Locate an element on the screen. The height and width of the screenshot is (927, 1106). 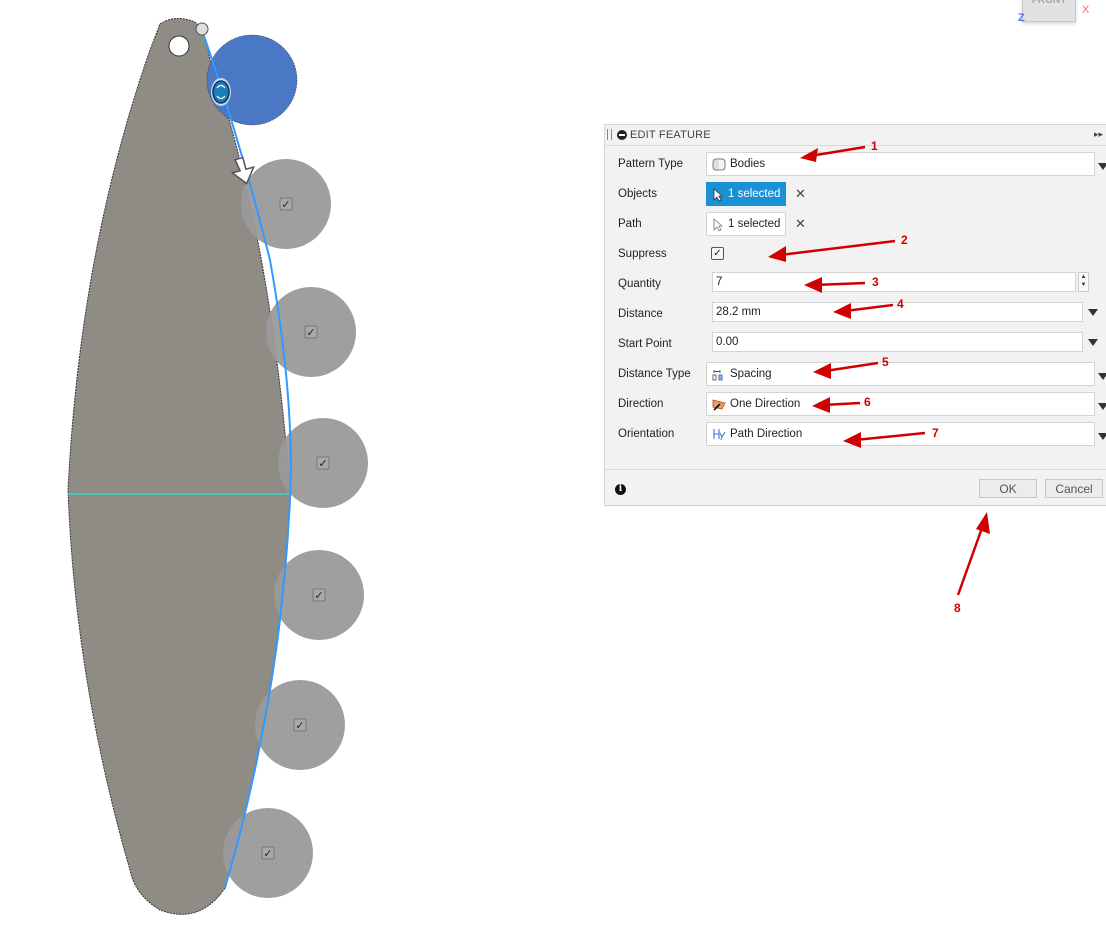
annotation-label-5: 5 is located at coordinates (885, 362).